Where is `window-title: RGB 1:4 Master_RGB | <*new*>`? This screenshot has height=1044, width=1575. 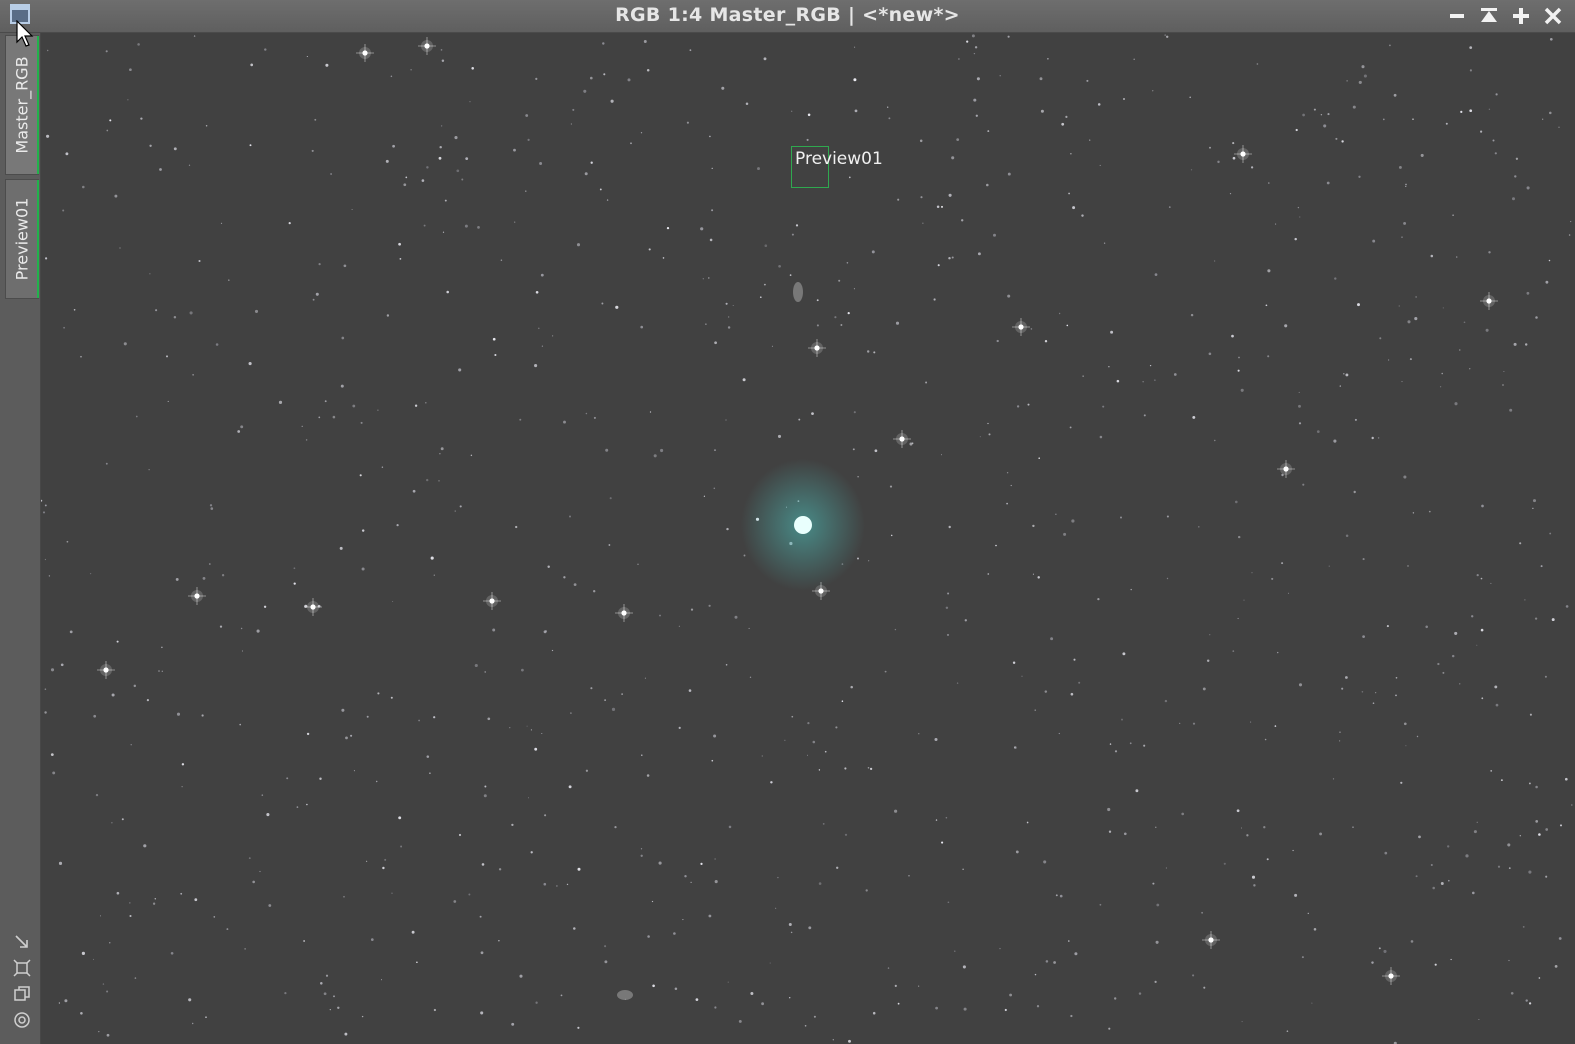
window-title: RGB 1:4 Master_RGB | <*new*> is located at coordinates (787, 15).